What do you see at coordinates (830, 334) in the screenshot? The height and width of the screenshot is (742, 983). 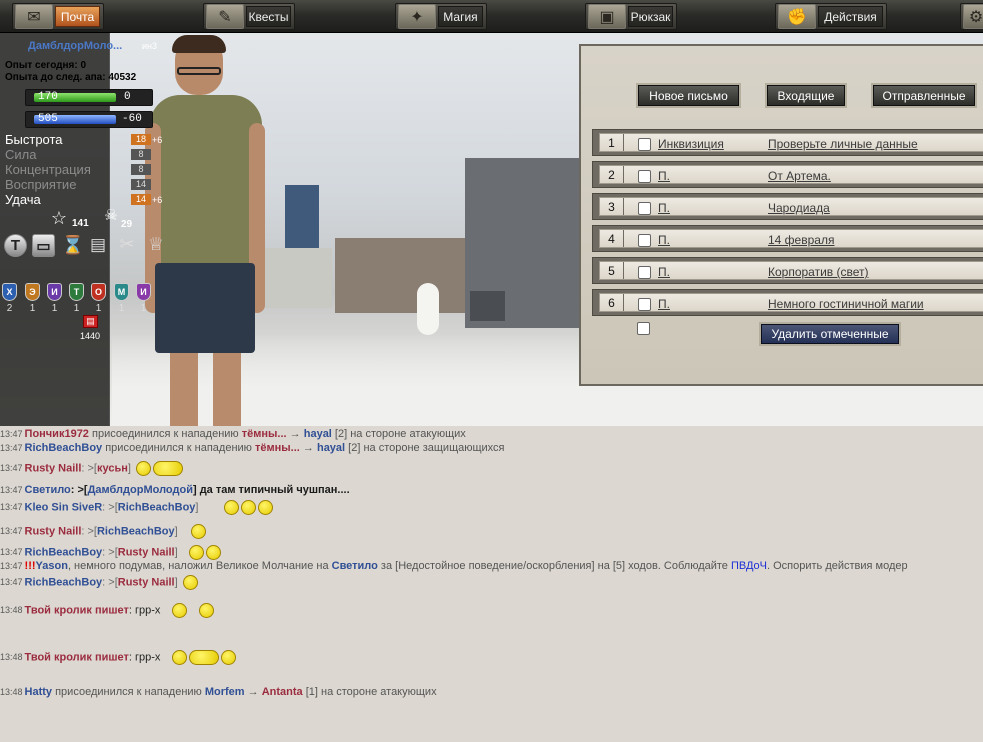 I see `delete-selected-button: Удалить отмеченные` at bounding box center [830, 334].